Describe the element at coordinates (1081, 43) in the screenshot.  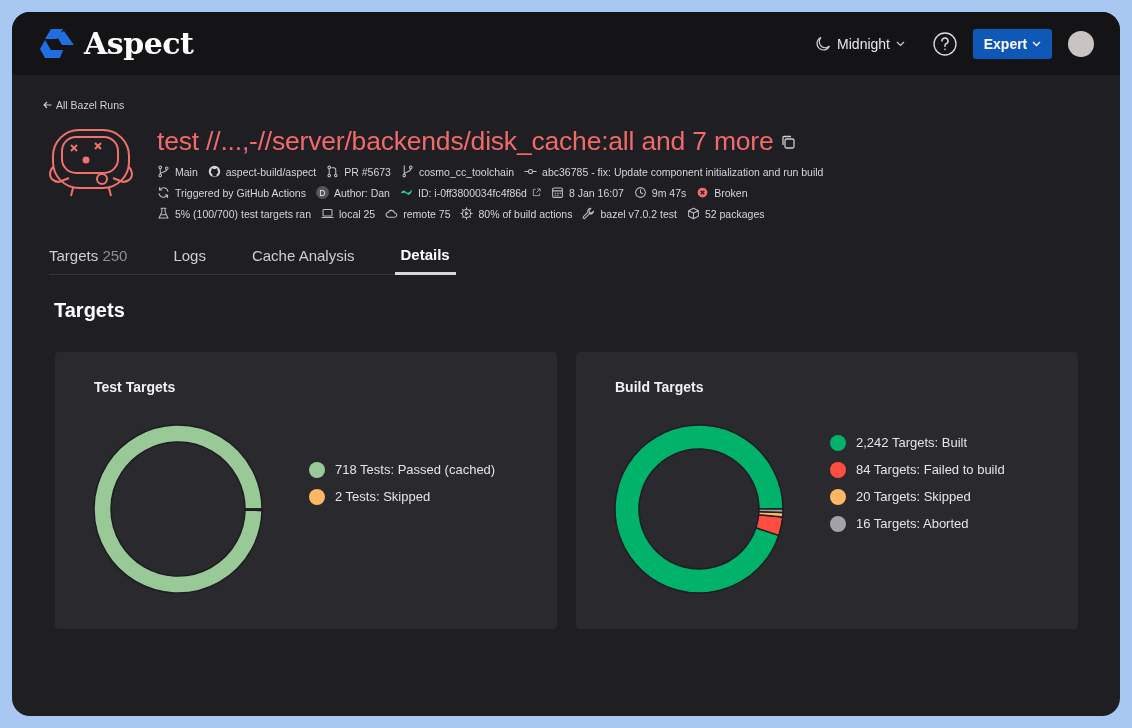
I see `user-avatar` at that location.